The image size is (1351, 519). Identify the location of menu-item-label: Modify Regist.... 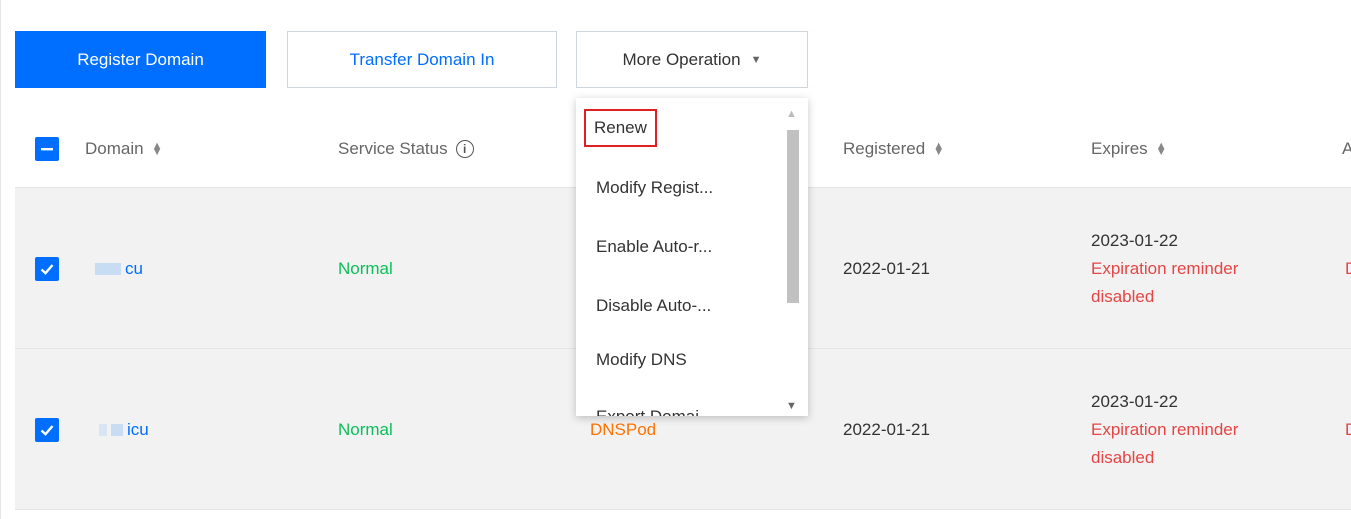
(655, 187).